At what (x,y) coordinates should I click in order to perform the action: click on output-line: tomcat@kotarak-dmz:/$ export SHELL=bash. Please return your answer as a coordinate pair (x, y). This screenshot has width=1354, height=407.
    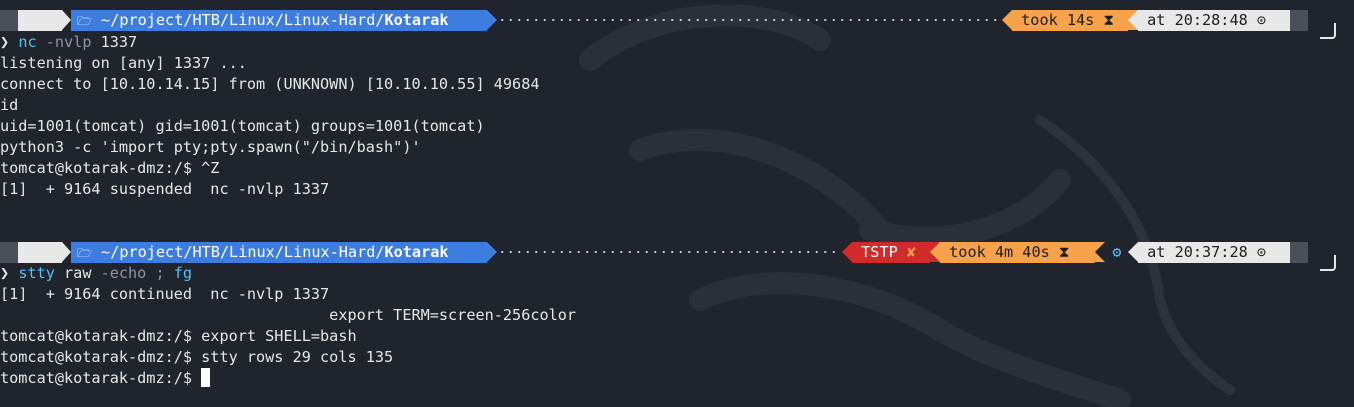
    Looking at the image, I should click on (178, 336).